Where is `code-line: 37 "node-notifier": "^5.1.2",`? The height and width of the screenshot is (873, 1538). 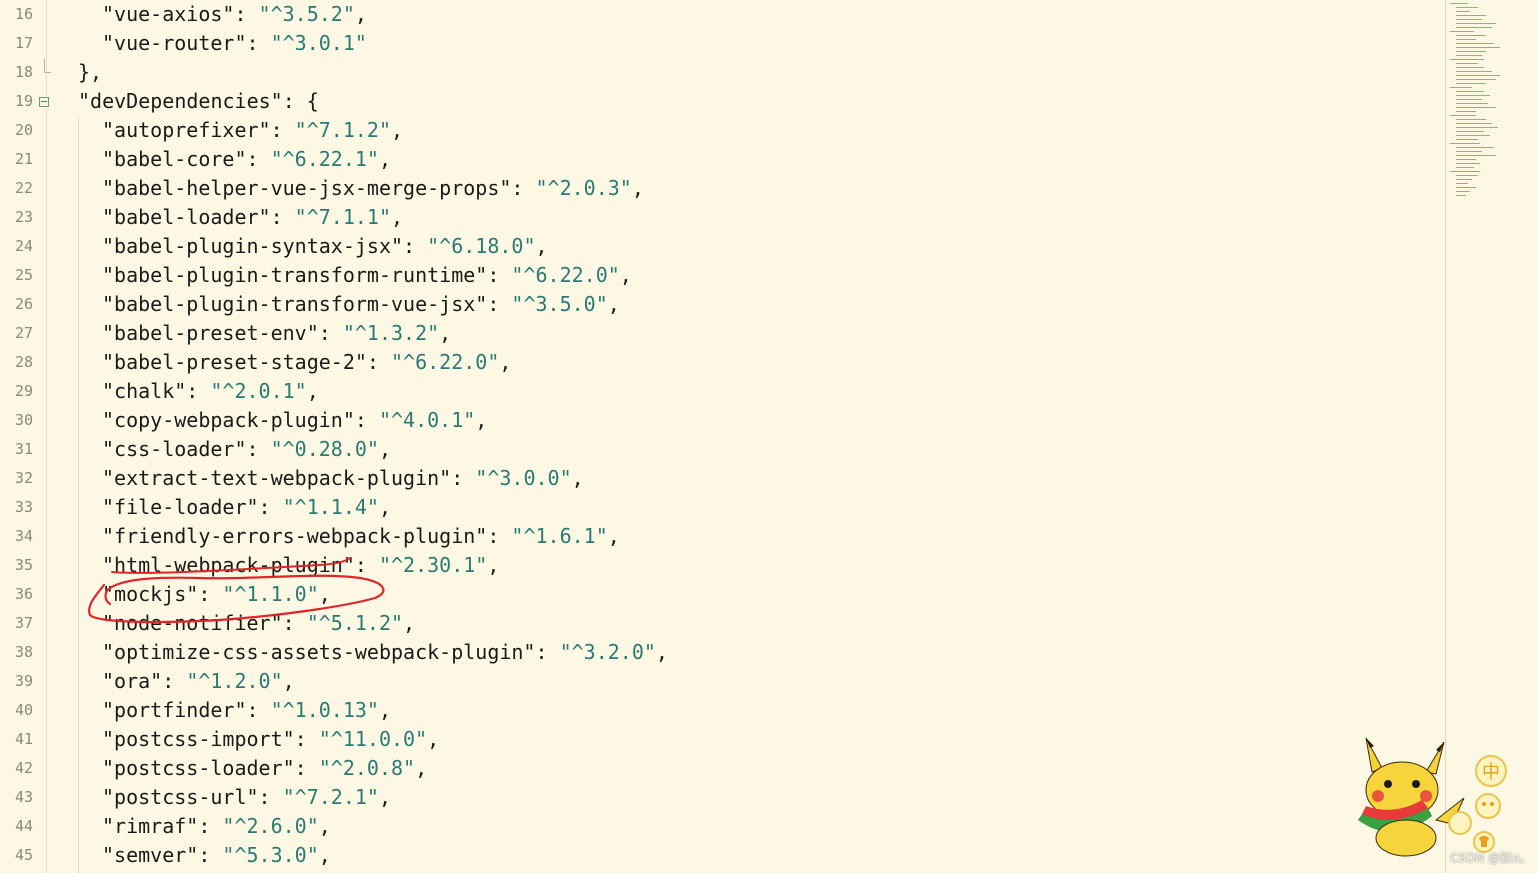
code-line: 37 "node-notifier": "^5.1.2", is located at coordinates (722, 623).